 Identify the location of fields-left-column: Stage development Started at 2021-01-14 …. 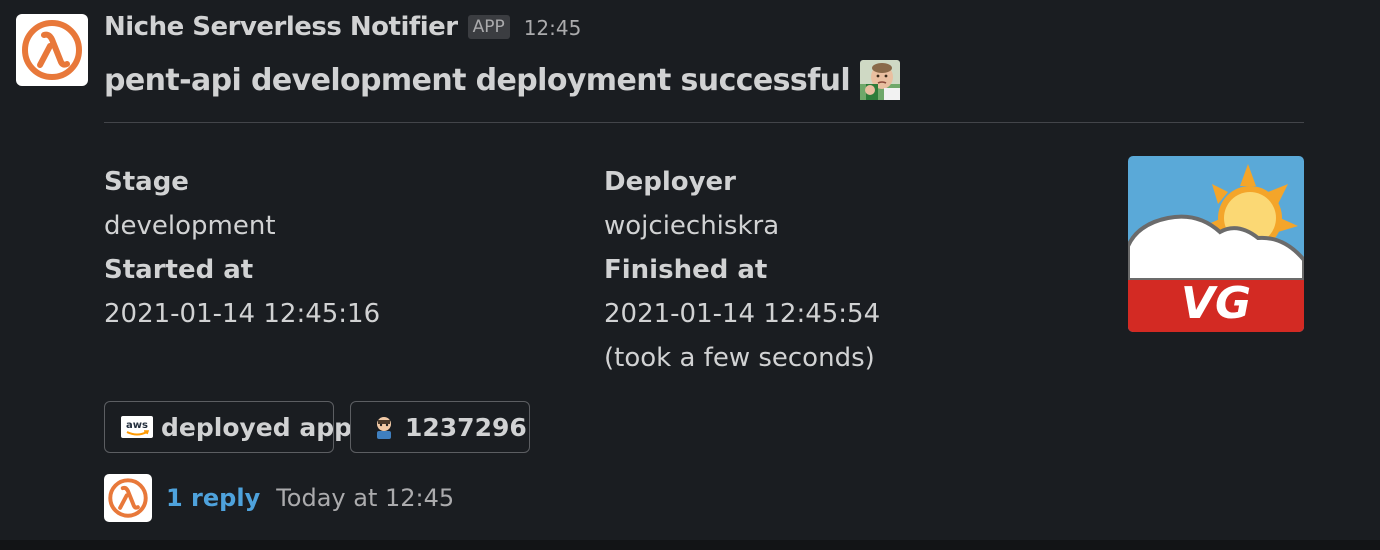
(242, 248).